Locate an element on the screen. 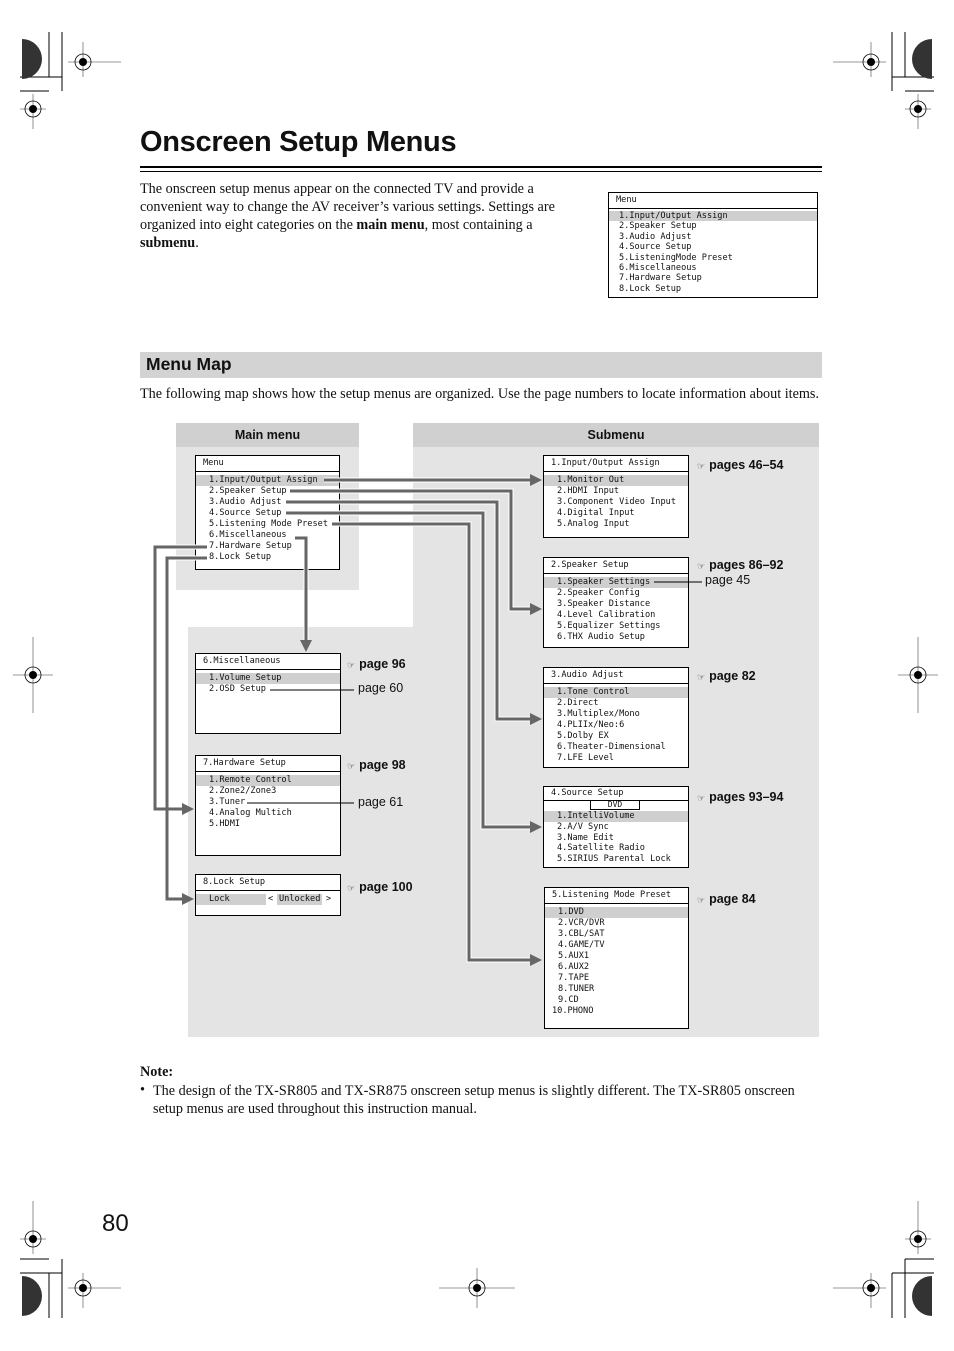 This screenshot has height=1351, width=954. submenu-item: 9.CD is located at coordinates (616, 1000).